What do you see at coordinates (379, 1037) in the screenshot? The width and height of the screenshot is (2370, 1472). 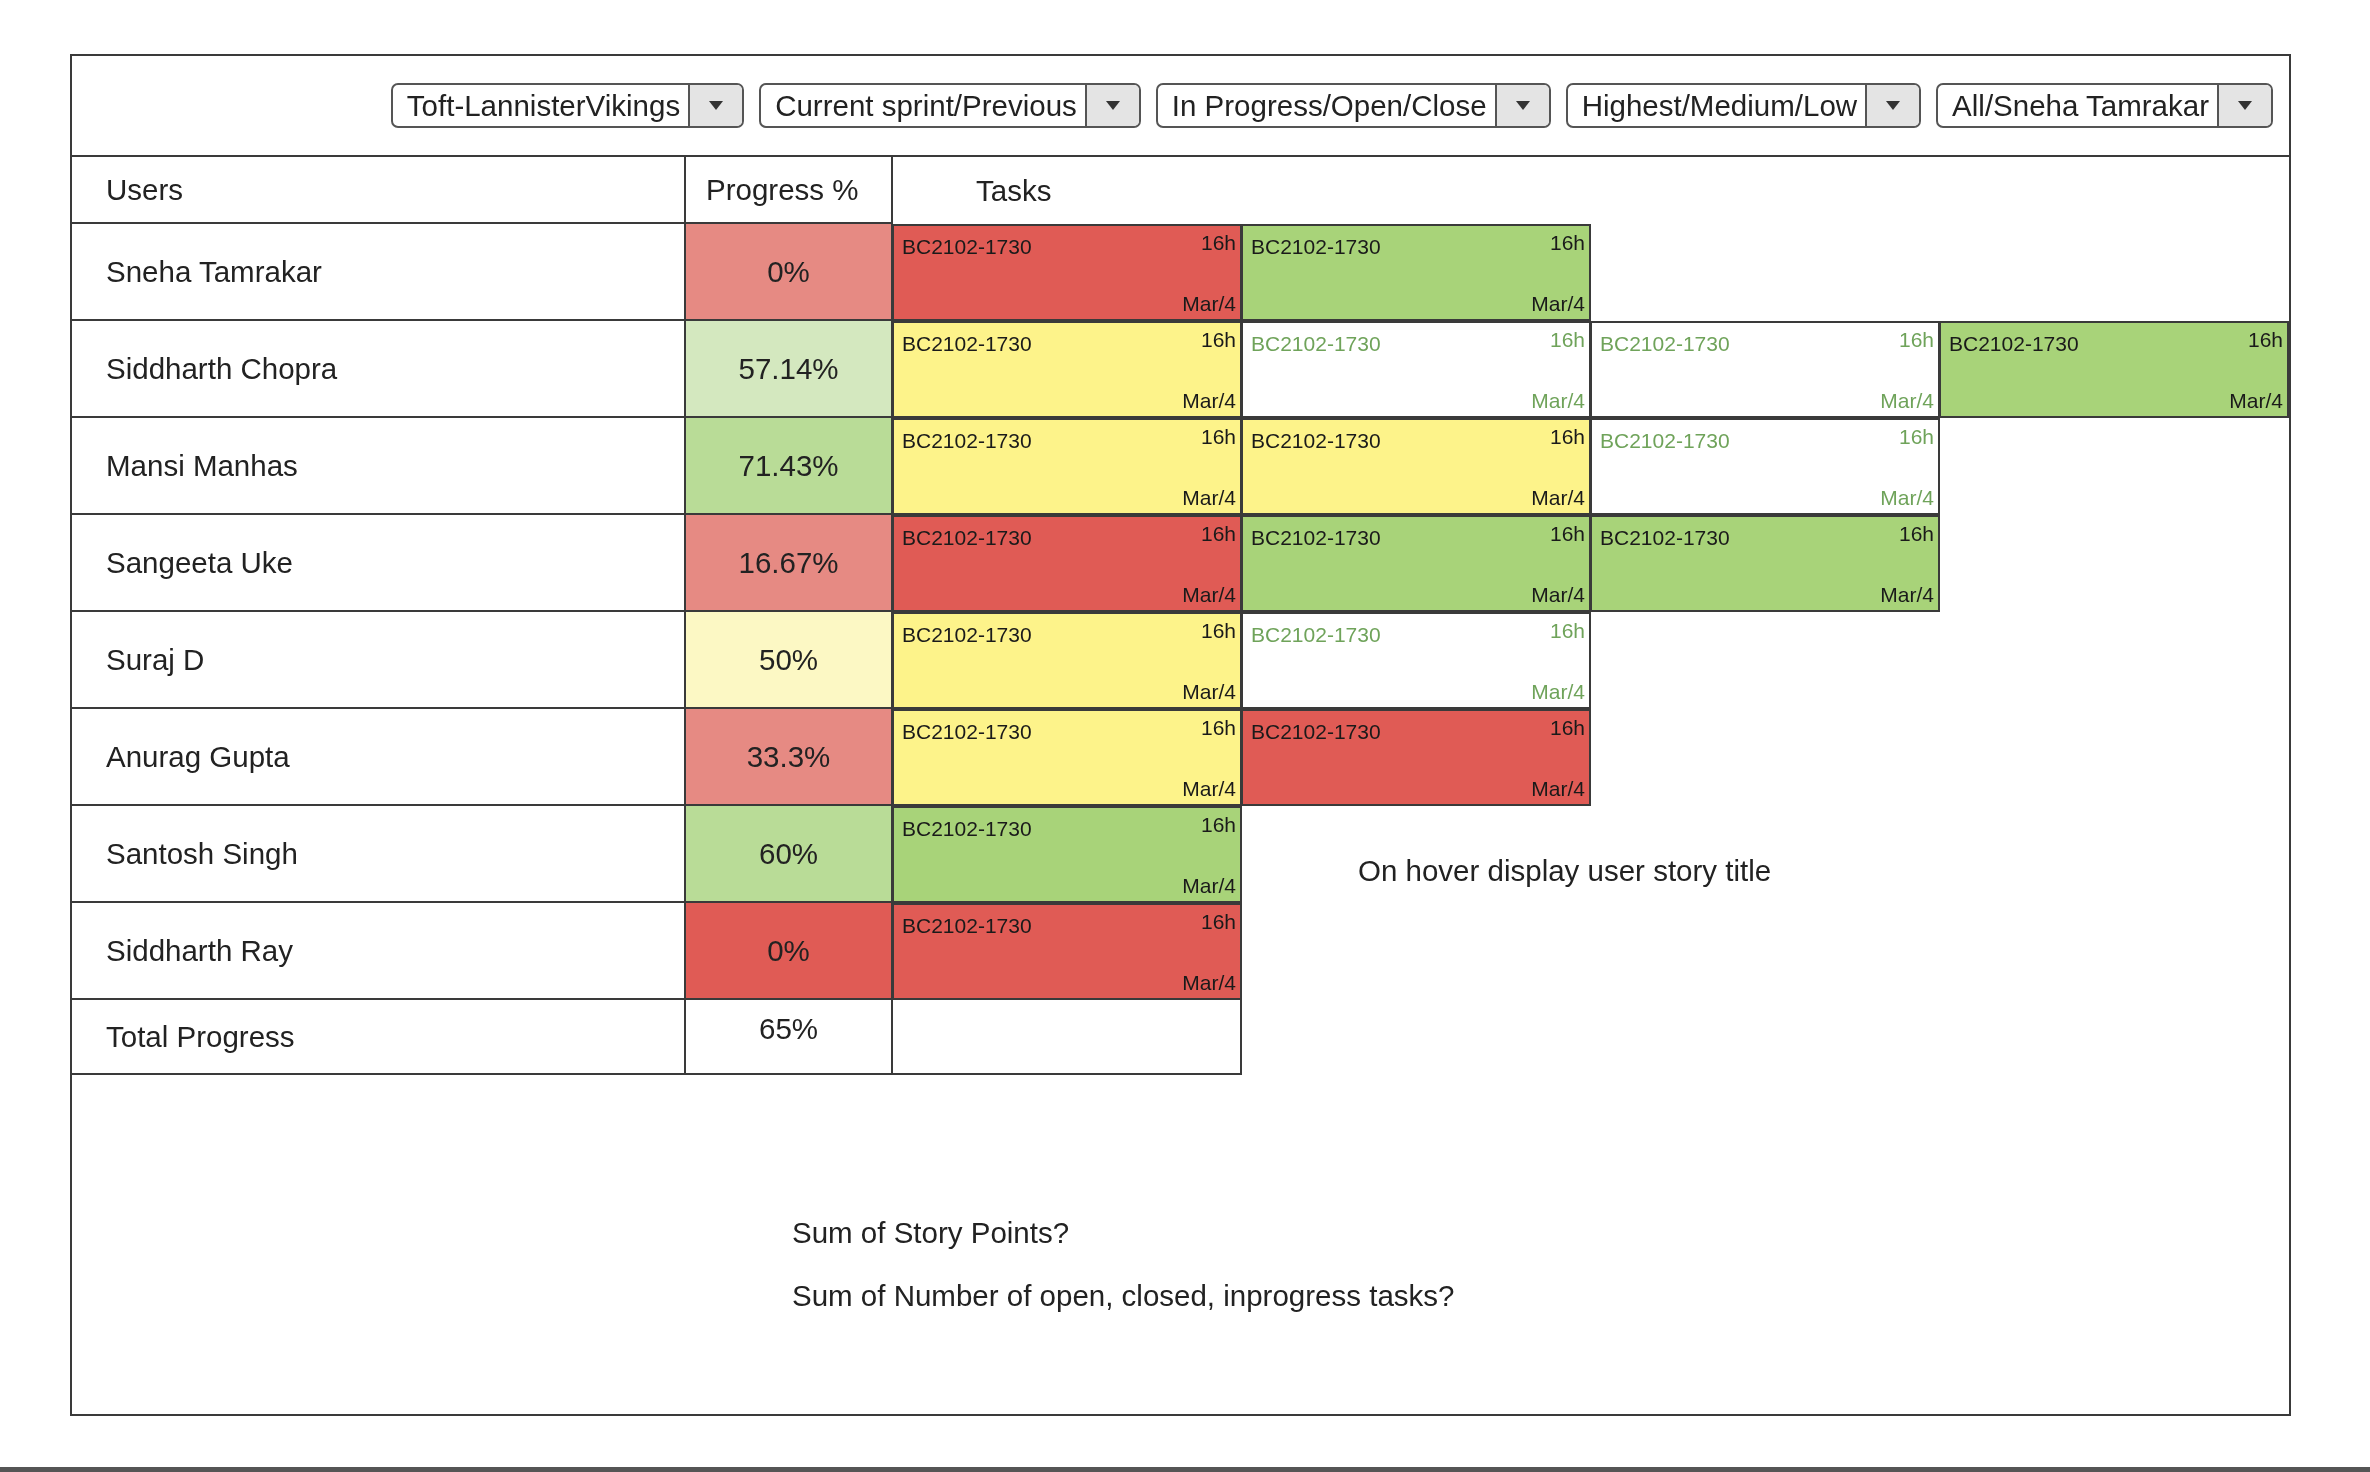 I see `total-label: Total Progress` at bounding box center [379, 1037].